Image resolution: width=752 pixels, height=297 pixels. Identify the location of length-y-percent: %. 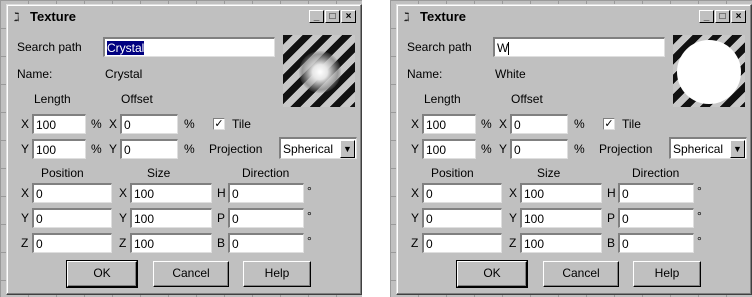
(96, 149).